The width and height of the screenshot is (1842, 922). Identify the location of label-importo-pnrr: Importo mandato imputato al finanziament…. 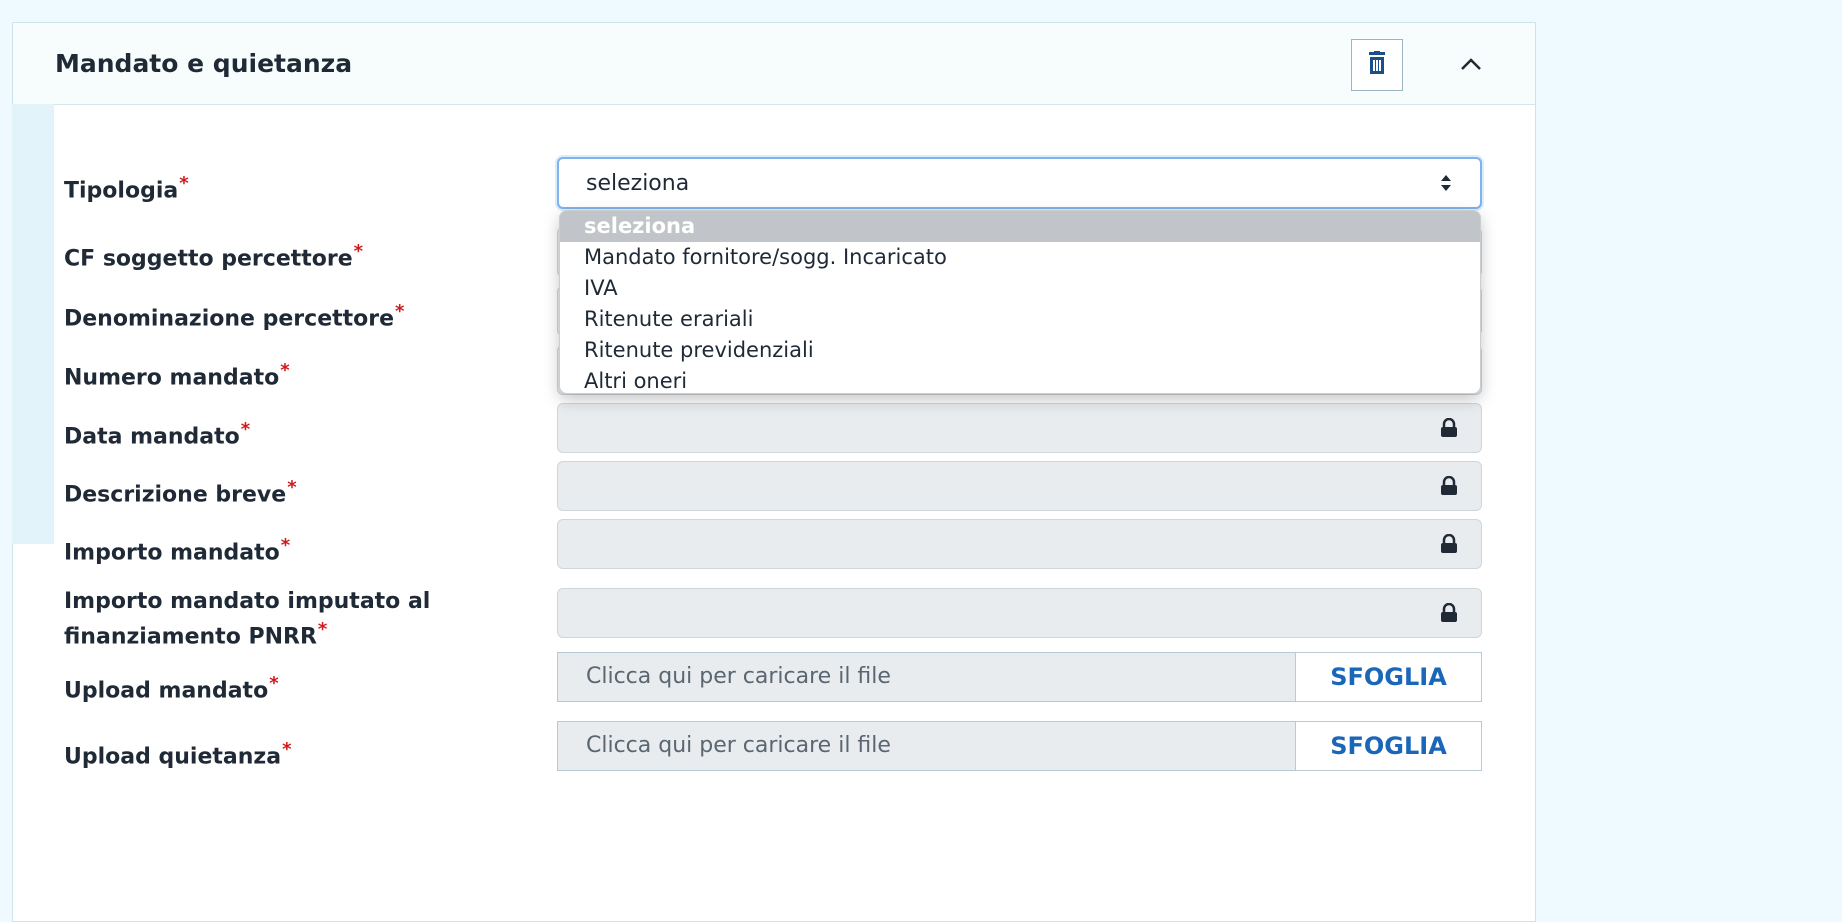
(247, 619).